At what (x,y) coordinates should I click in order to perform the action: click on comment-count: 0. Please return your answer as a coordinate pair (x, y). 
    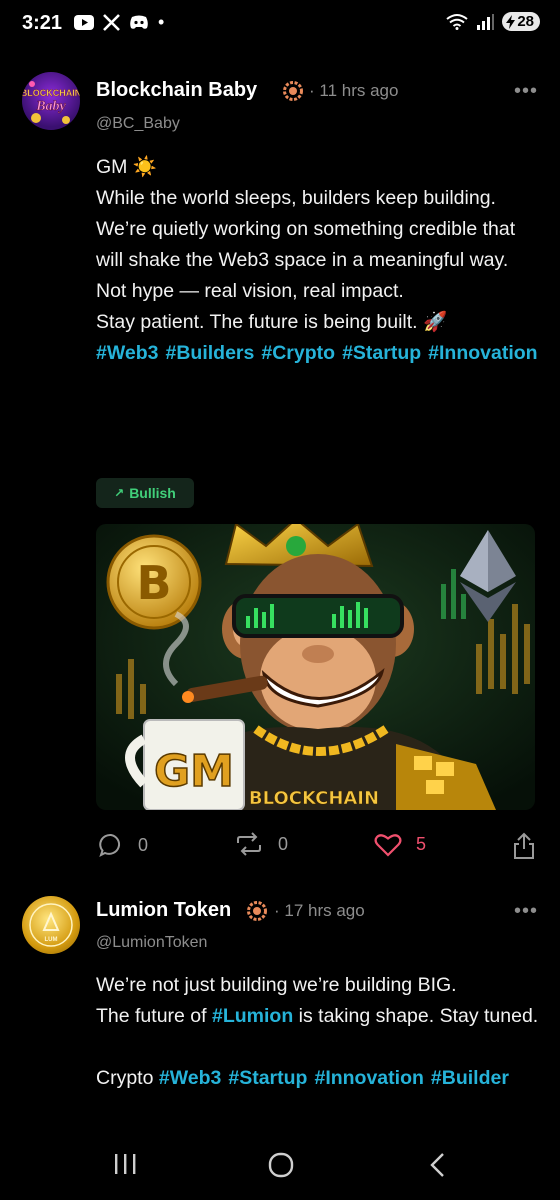
    Looking at the image, I should click on (143, 844).